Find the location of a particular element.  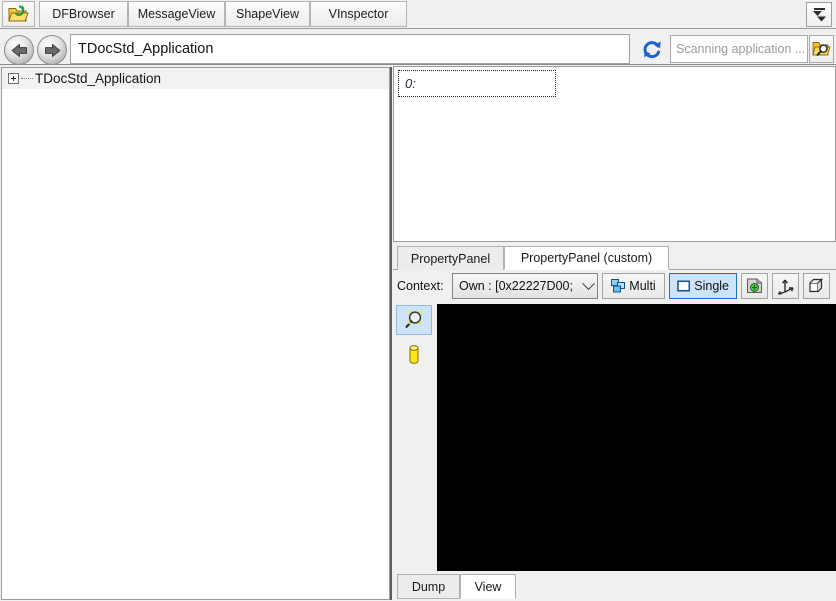

search-button is located at coordinates (821, 49).